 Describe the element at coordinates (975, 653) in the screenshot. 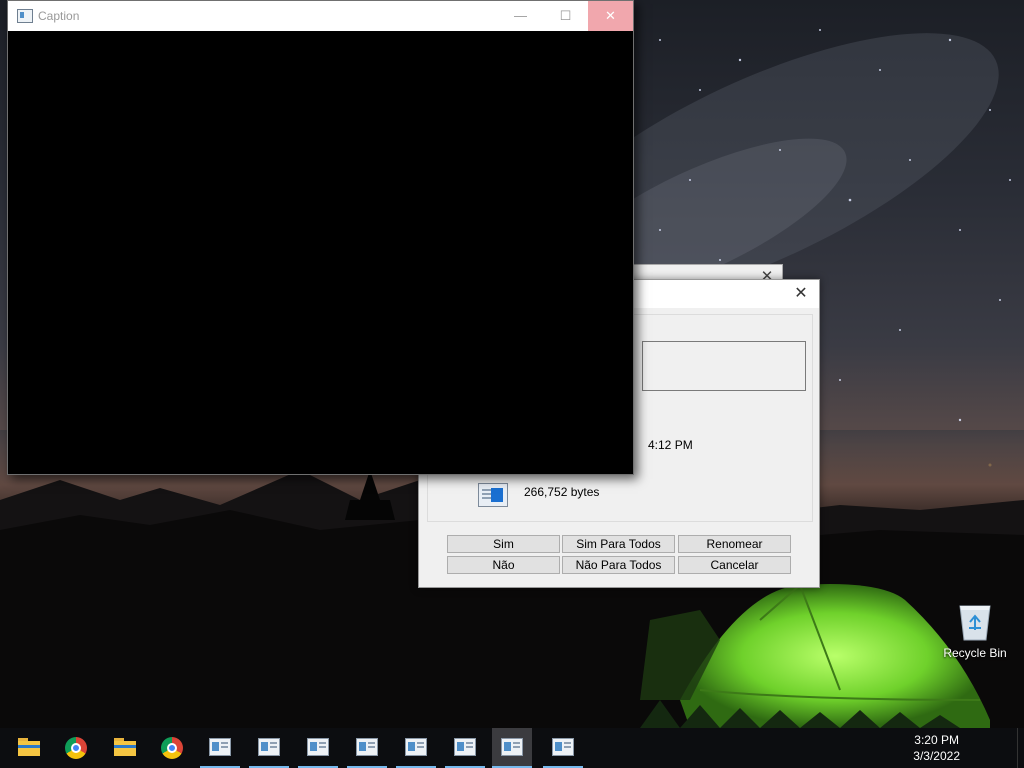

I see `recycle-bin-label: Recycle Bin` at that location.